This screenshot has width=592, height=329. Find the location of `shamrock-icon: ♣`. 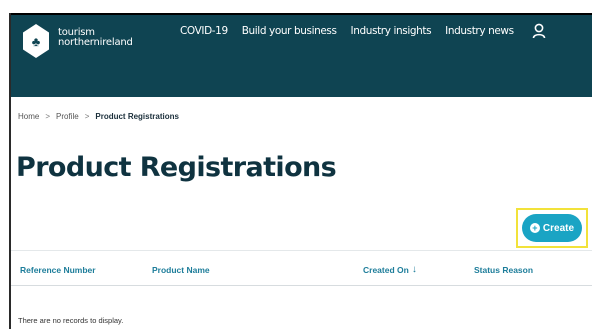

shamrock-icon: ♣ is located at coordinates (36, 41).